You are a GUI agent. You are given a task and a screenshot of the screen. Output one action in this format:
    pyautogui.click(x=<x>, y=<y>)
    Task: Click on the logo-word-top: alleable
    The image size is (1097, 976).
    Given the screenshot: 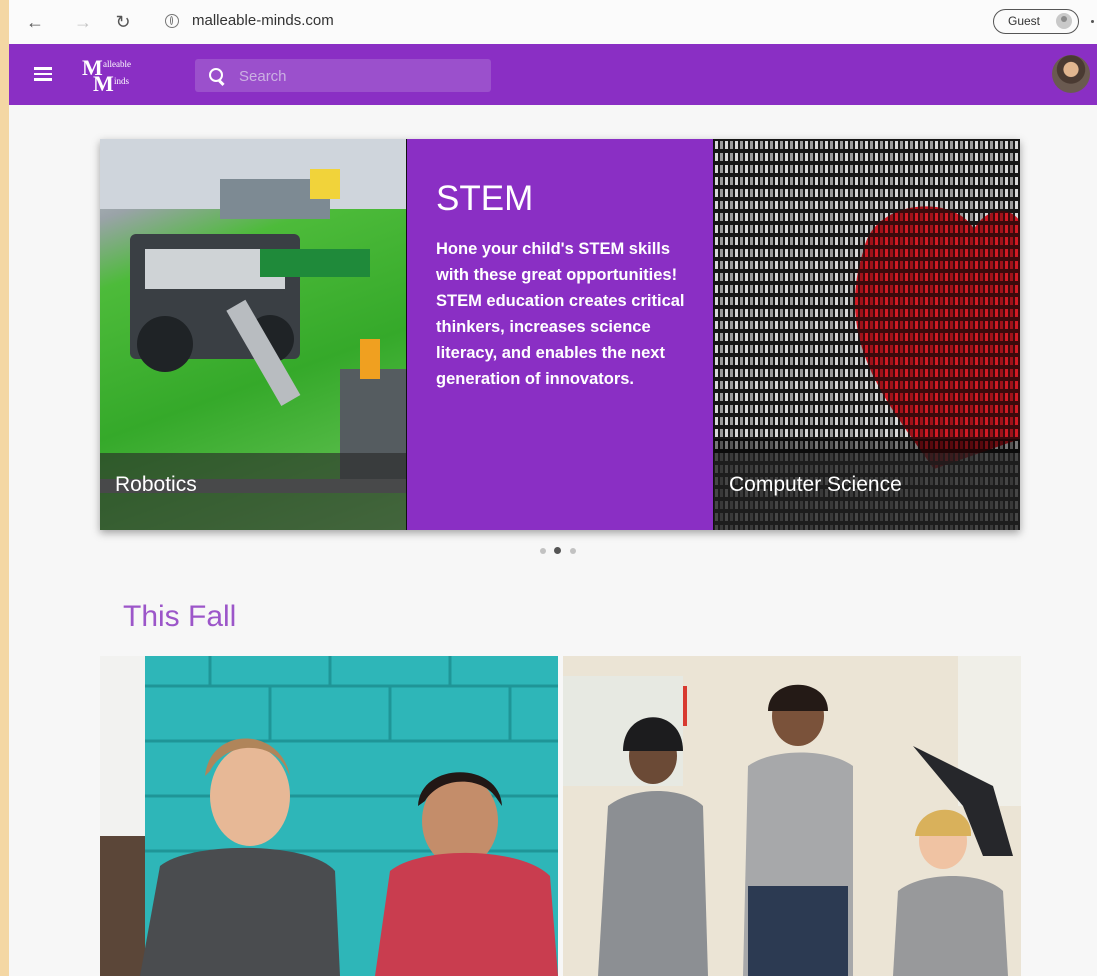 What is the action you would take?
    pyautogui.click(x=117, y=64)
    